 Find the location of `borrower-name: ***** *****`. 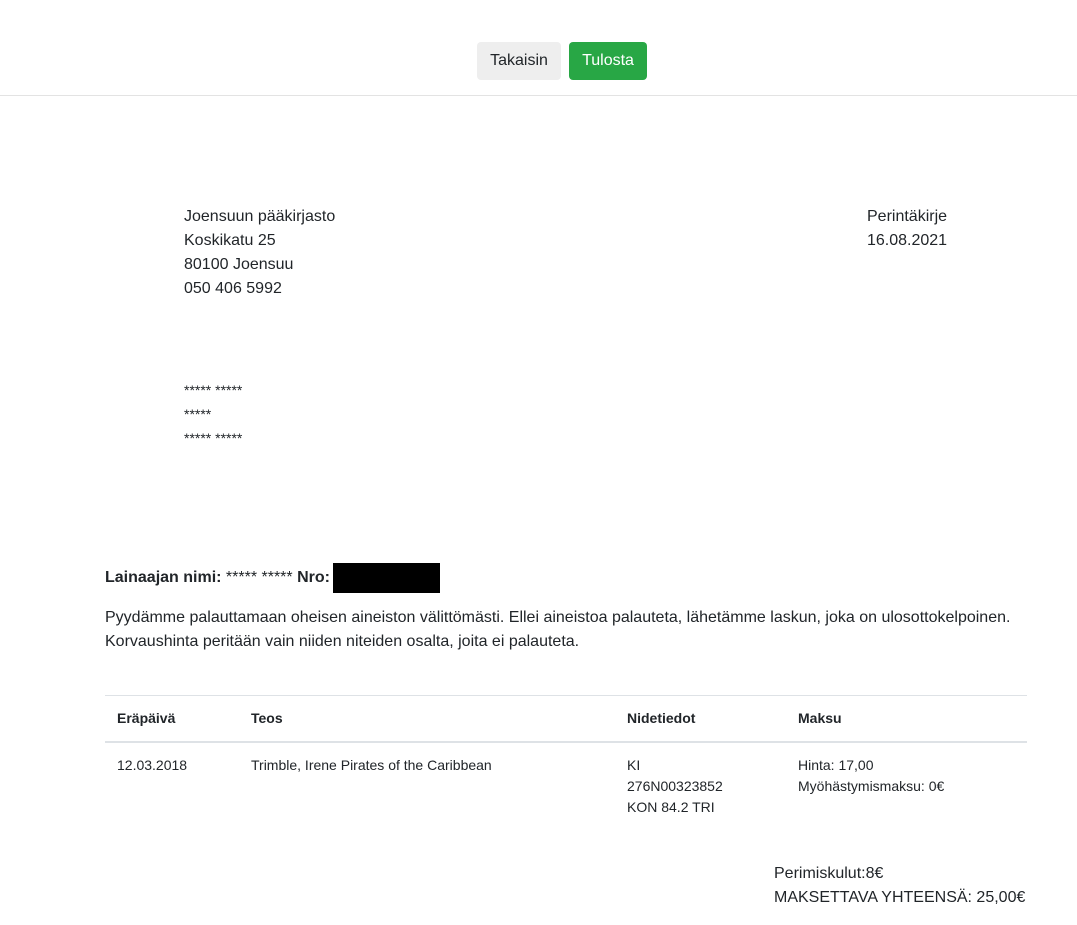

borrower-name: ***** ***** is located at coordinates (259, 577).